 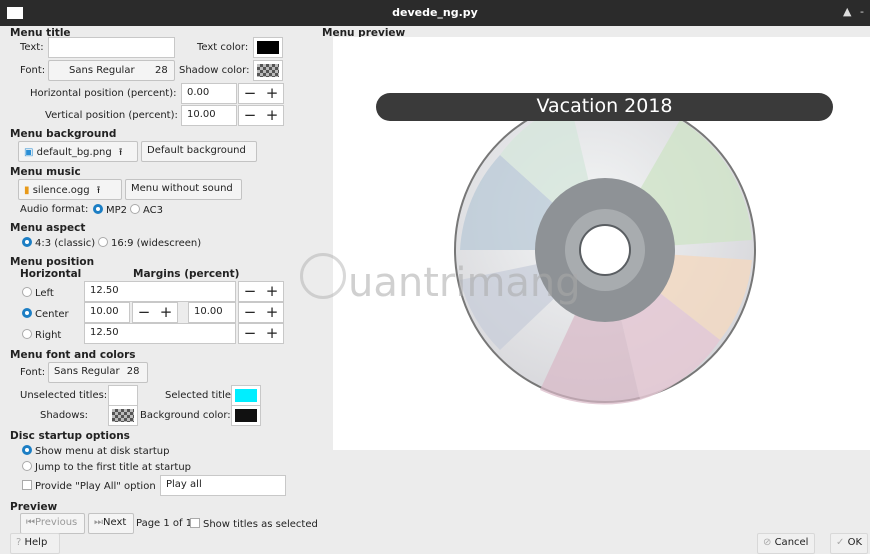 What do you see at coordinates (74, 152) in the screenshot?
I see `background-file-name: default_bg.png` at bounding box center [74, 152].